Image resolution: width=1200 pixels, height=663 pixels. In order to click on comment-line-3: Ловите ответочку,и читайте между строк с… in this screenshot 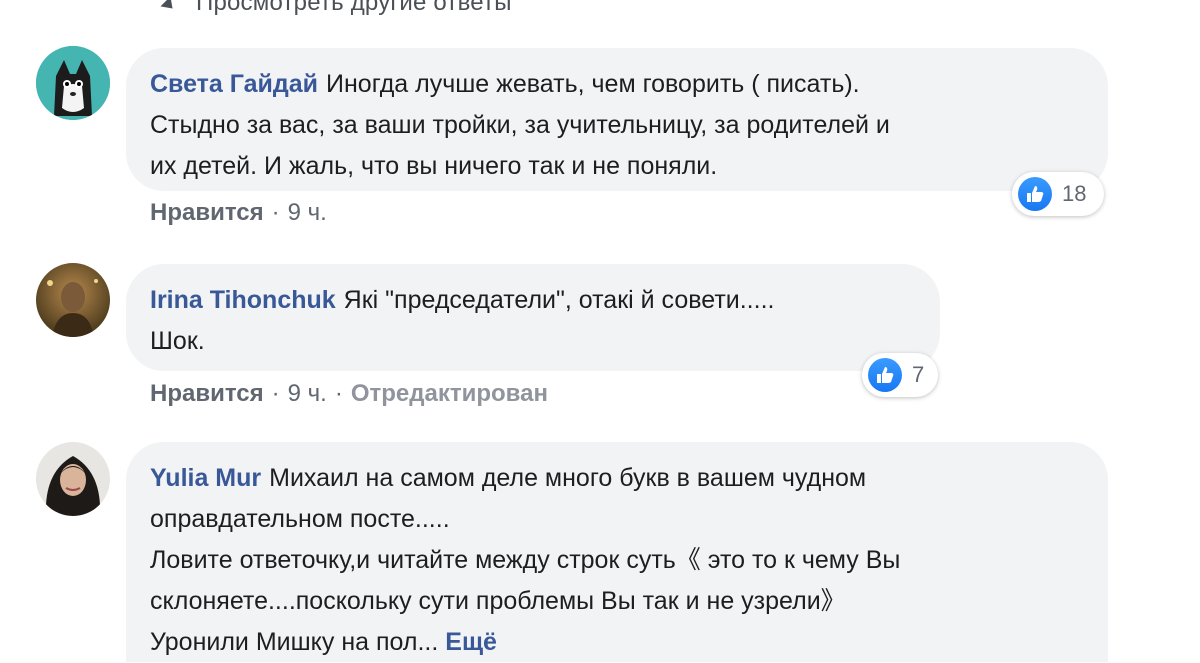, I will do `click(525, 560)`.